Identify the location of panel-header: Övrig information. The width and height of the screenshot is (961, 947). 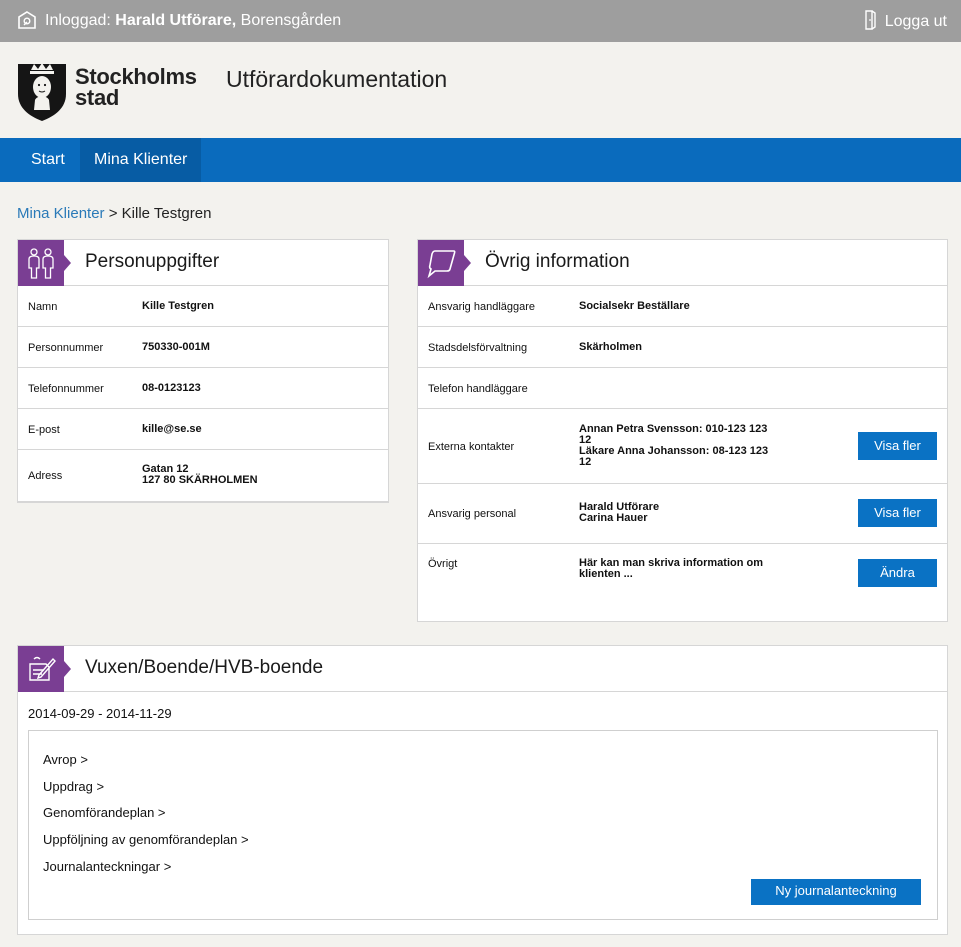
(682, 263).